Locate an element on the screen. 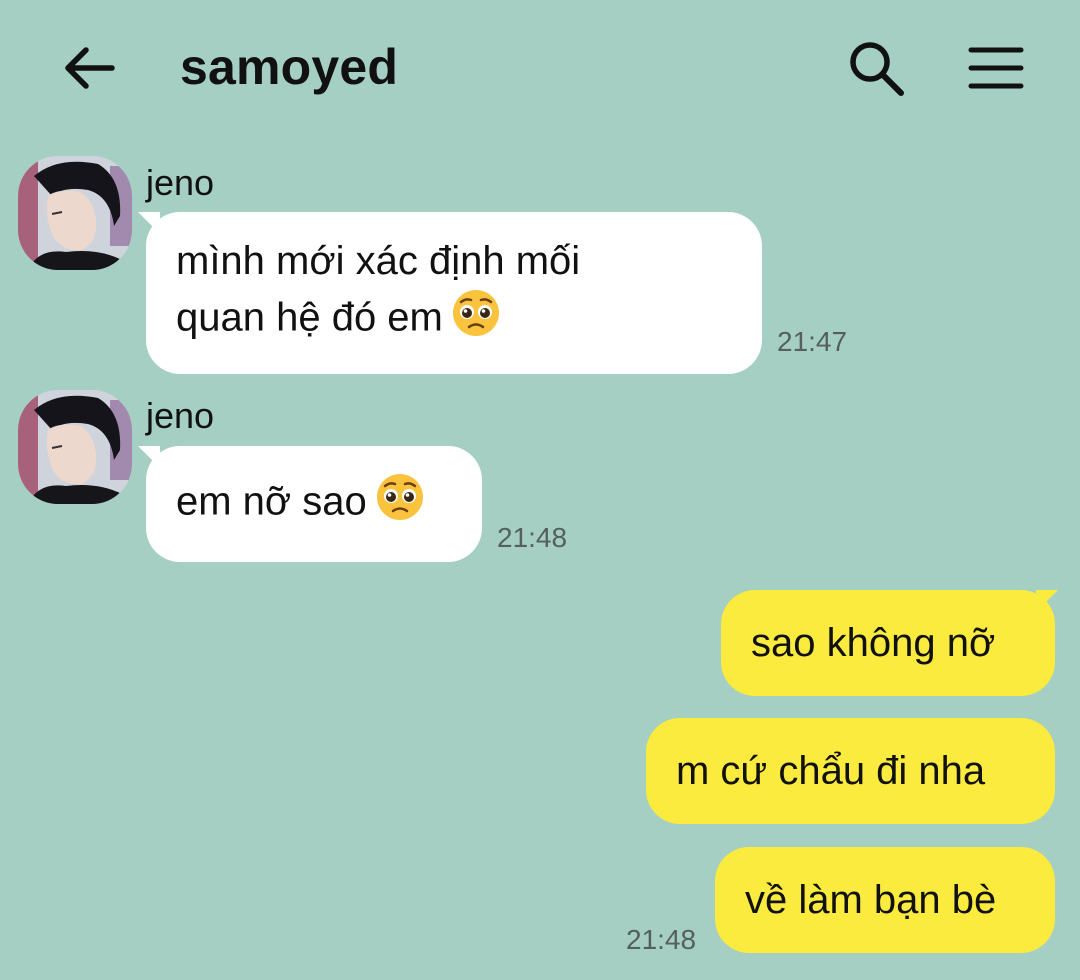  message-timestamp: 21:47 is located at coordinates (812, 341).